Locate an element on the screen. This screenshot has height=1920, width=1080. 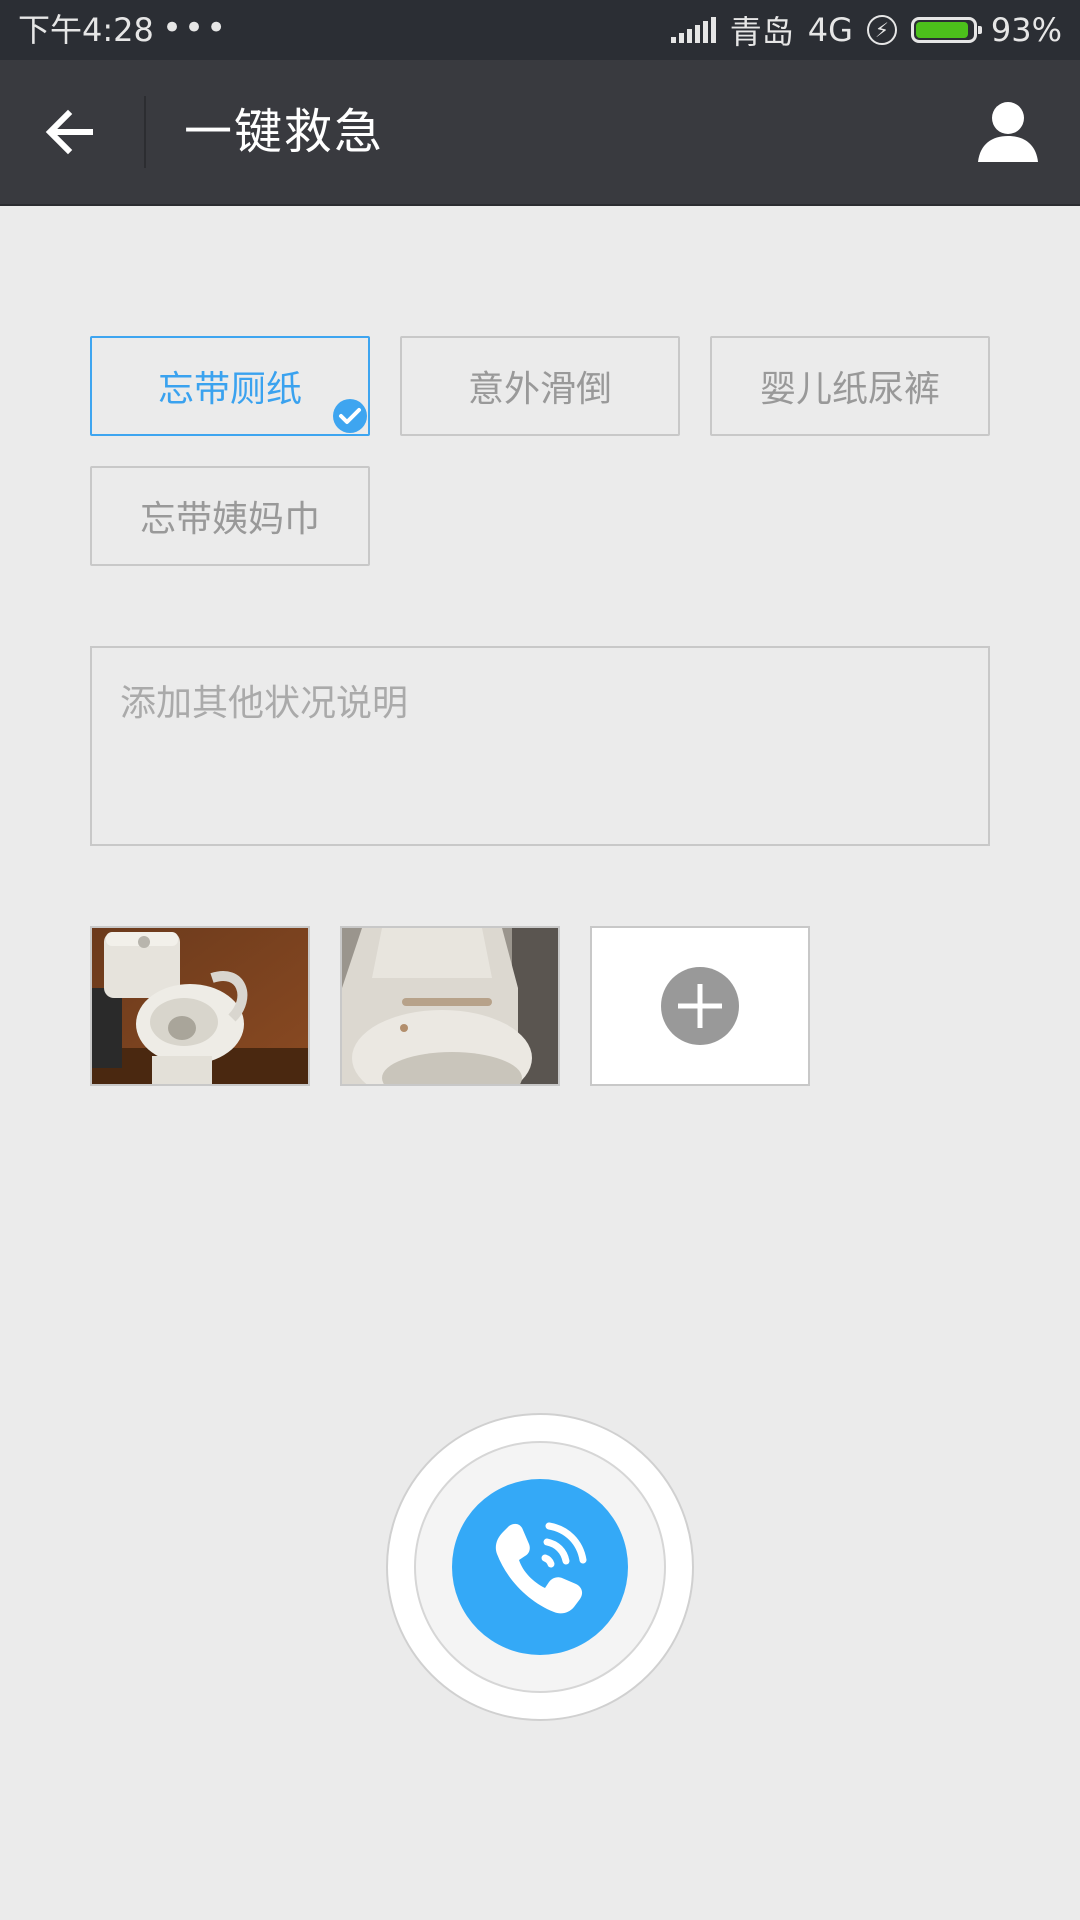
back-button is located at coordinates (70, 132).